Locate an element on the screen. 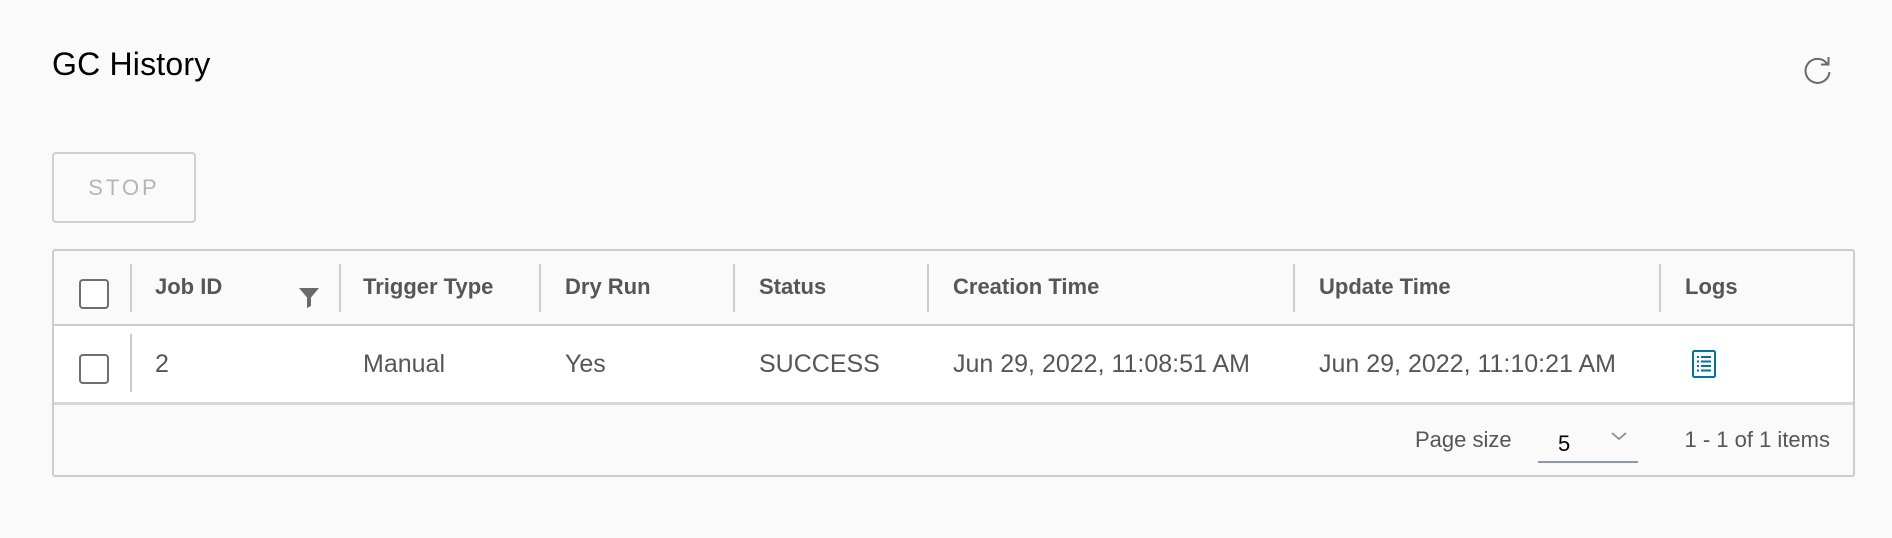 This screenshot has width=1892, height=538. filter-icon is located at coordinates (309, 298).